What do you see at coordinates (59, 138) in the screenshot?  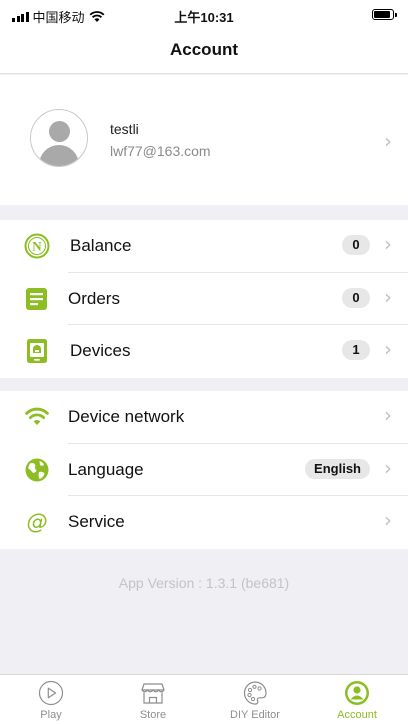 I see `avatar` at bounding box center [59, 138].